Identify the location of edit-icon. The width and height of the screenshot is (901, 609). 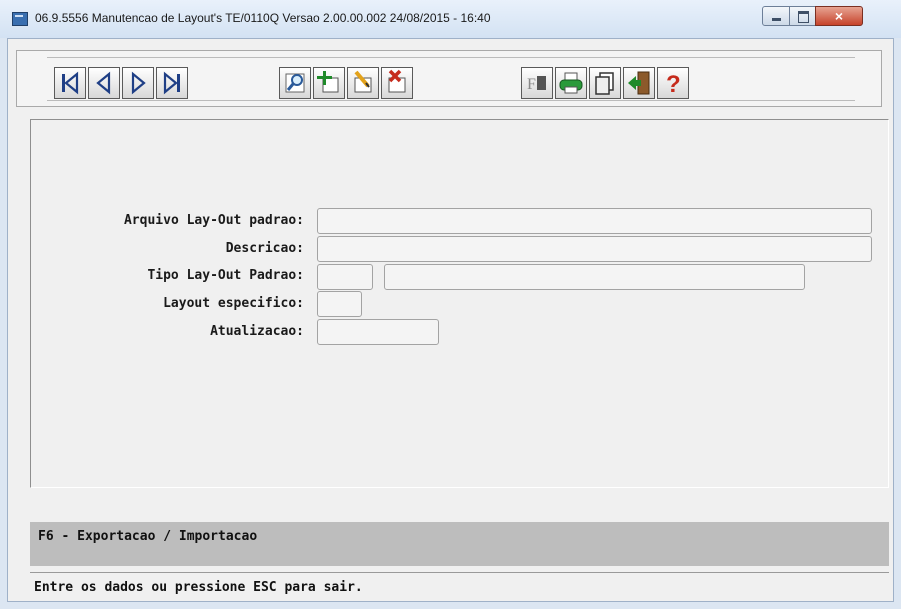
(363, 81).